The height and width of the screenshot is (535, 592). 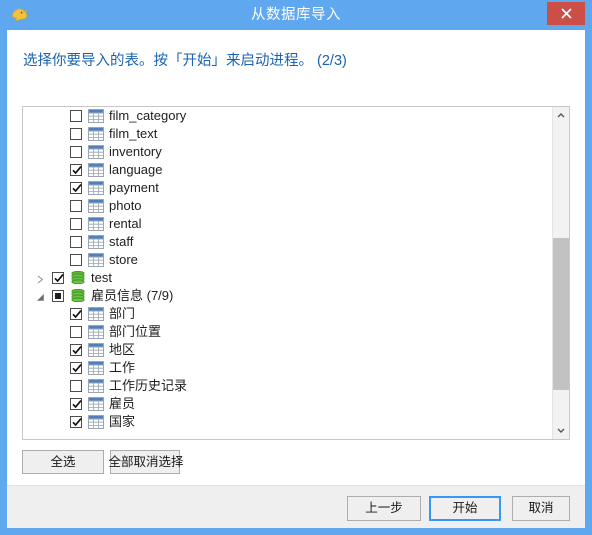 I want to click on table-list-item: payment, so click(x=288, y=188).